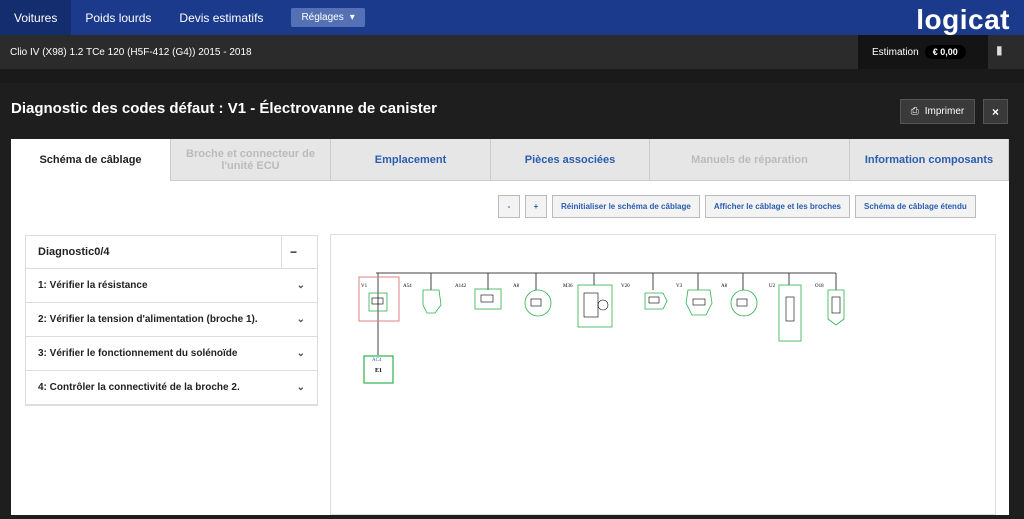 The height and width of the screenshot is (519, 1024). Describe the element at coordinates (626, 206) in the screenshot. I see `reset-diagram-button: Réinitialiser le schéma de câblage` at that location.